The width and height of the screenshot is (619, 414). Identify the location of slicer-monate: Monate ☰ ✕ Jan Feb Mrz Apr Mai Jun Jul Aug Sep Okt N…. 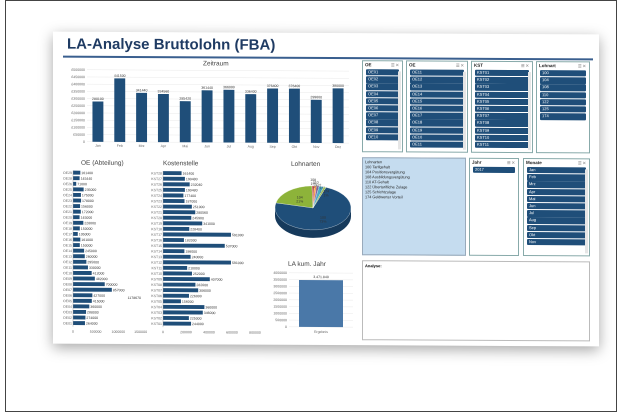
(556, 207).